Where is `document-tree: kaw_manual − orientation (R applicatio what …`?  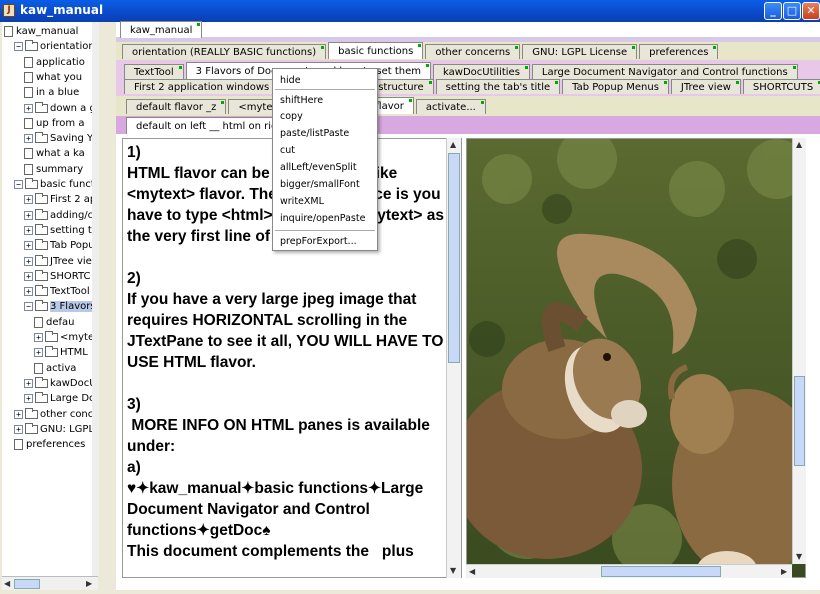
document-tree: kaw_manual − orientation (R applicatio what … is located at coordinates (50, 306).